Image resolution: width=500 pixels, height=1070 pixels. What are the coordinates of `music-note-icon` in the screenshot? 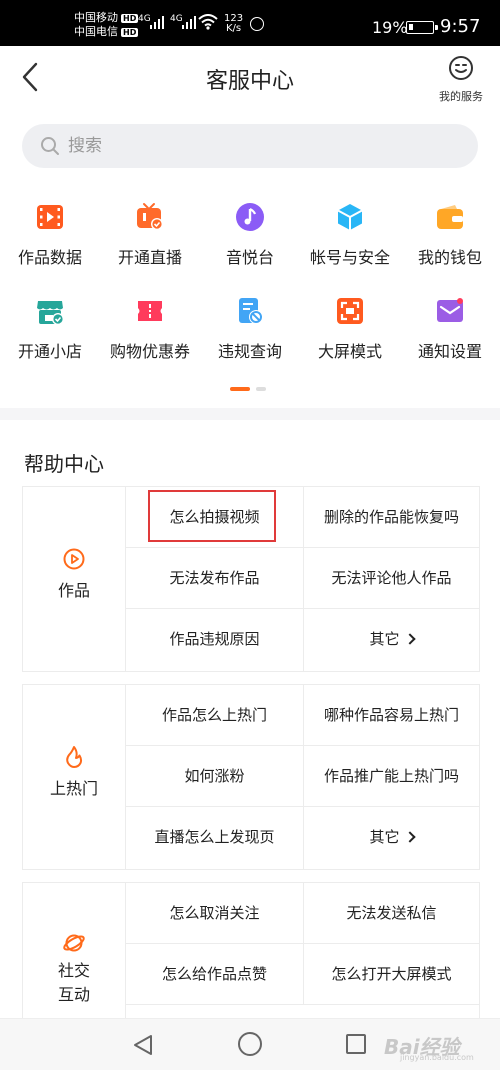 It's located at (250, 217).